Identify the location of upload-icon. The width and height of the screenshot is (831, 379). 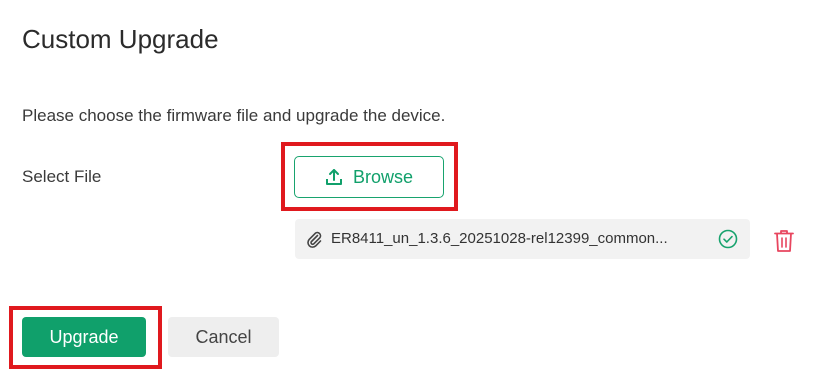
(334, 177).